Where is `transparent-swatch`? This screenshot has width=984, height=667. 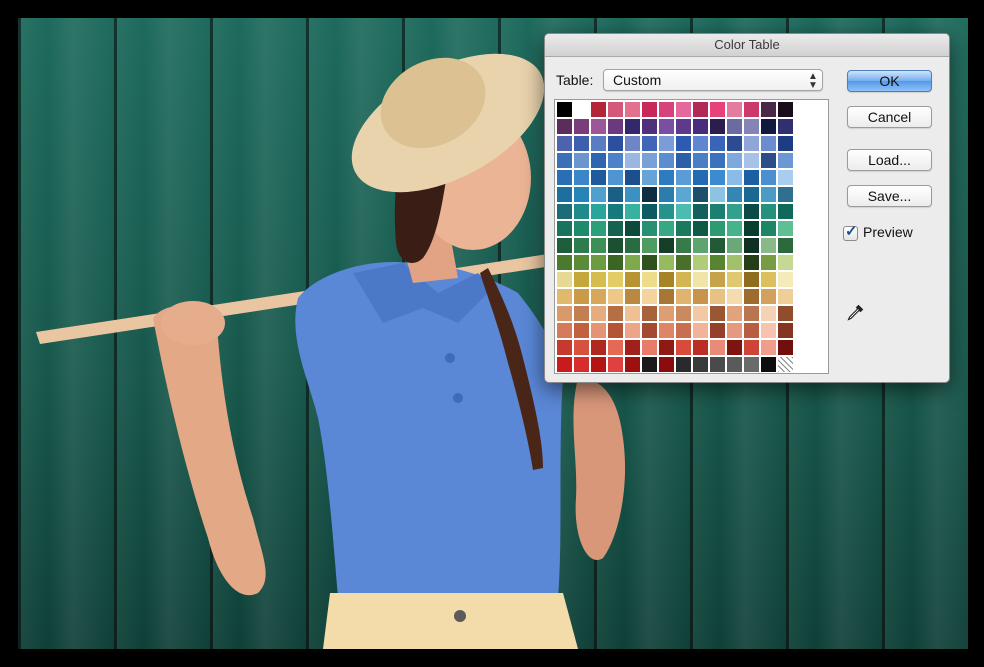
transparent-swatch is located at coordinates (785, 364).